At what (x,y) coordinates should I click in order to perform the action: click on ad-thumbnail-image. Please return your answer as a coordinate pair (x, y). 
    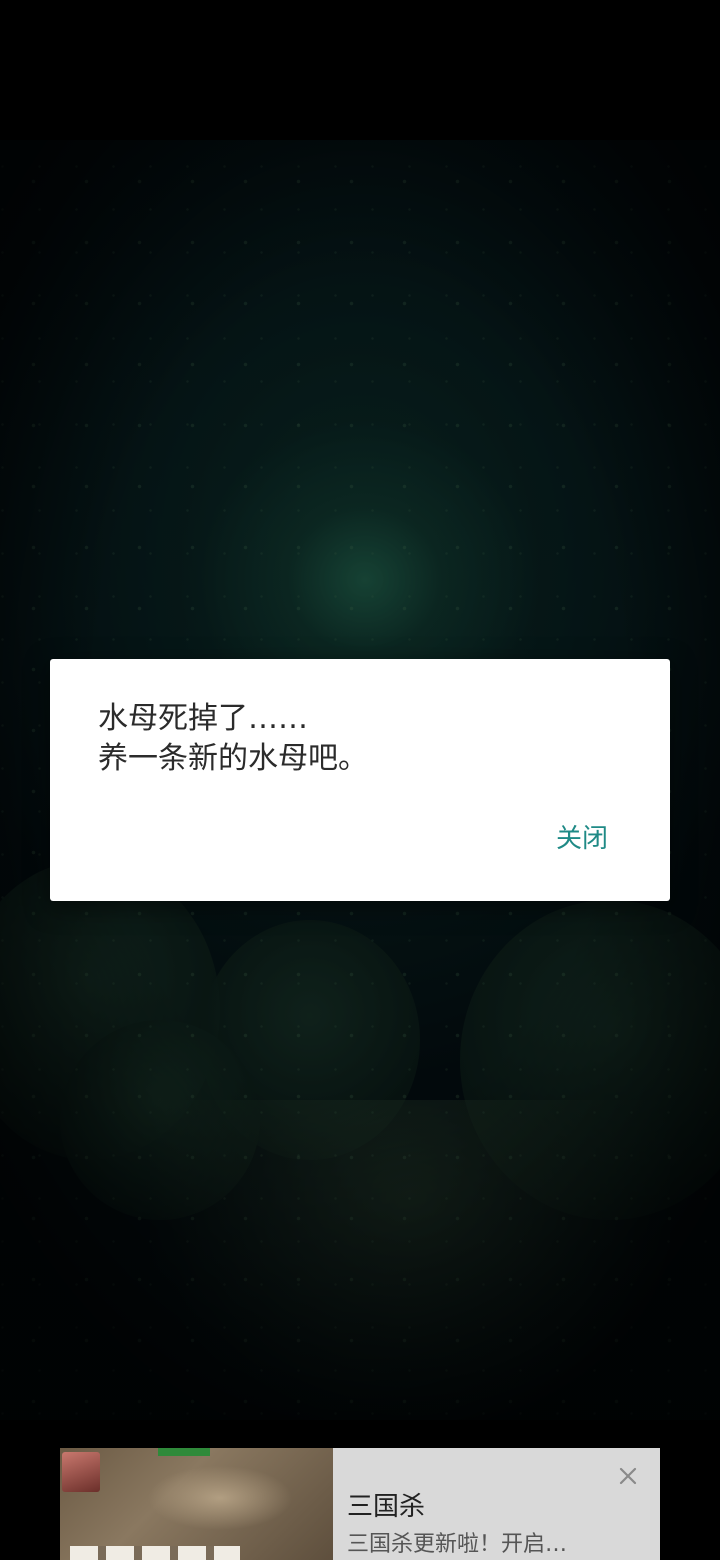
    Looking at the image, I should click on (196, 1504).